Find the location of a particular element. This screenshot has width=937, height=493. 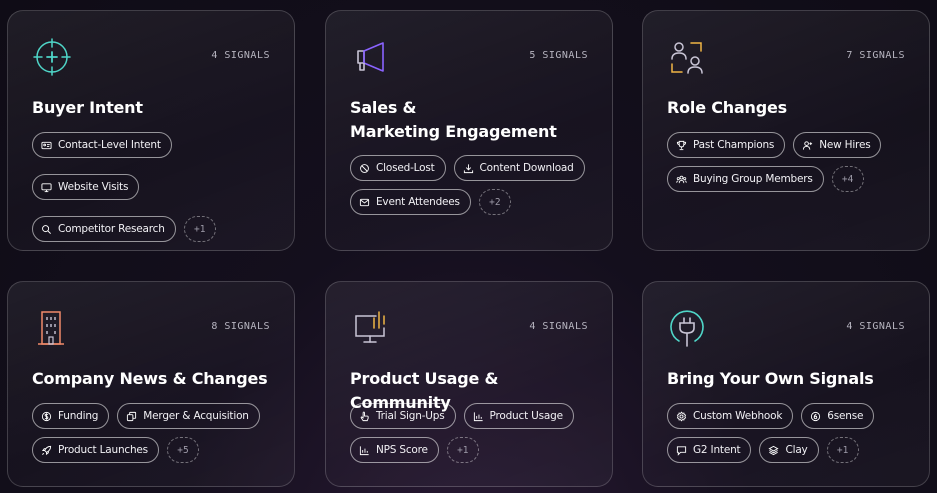

chip-label: Product Usage is located at coordinates (526, 416).